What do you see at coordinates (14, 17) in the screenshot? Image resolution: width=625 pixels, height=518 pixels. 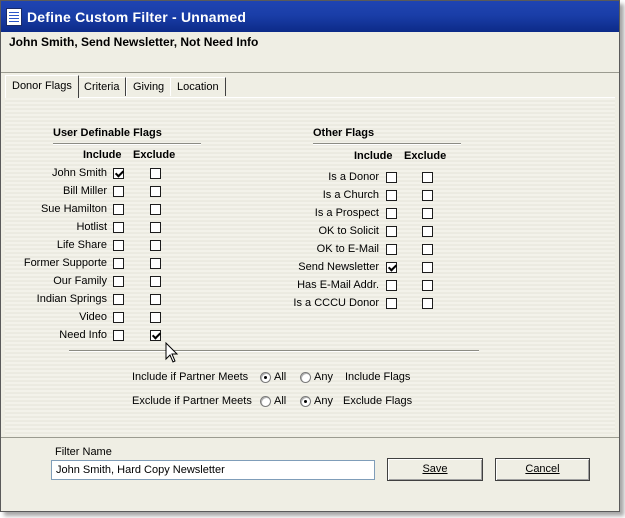 I see `app-document-icon` at bounding box center [14, 17].